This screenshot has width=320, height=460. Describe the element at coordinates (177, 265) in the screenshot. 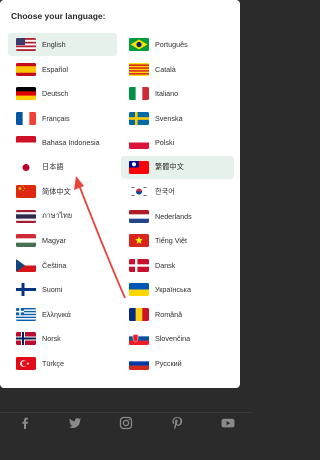

I see `language-option-dk: Dansk` at that location.